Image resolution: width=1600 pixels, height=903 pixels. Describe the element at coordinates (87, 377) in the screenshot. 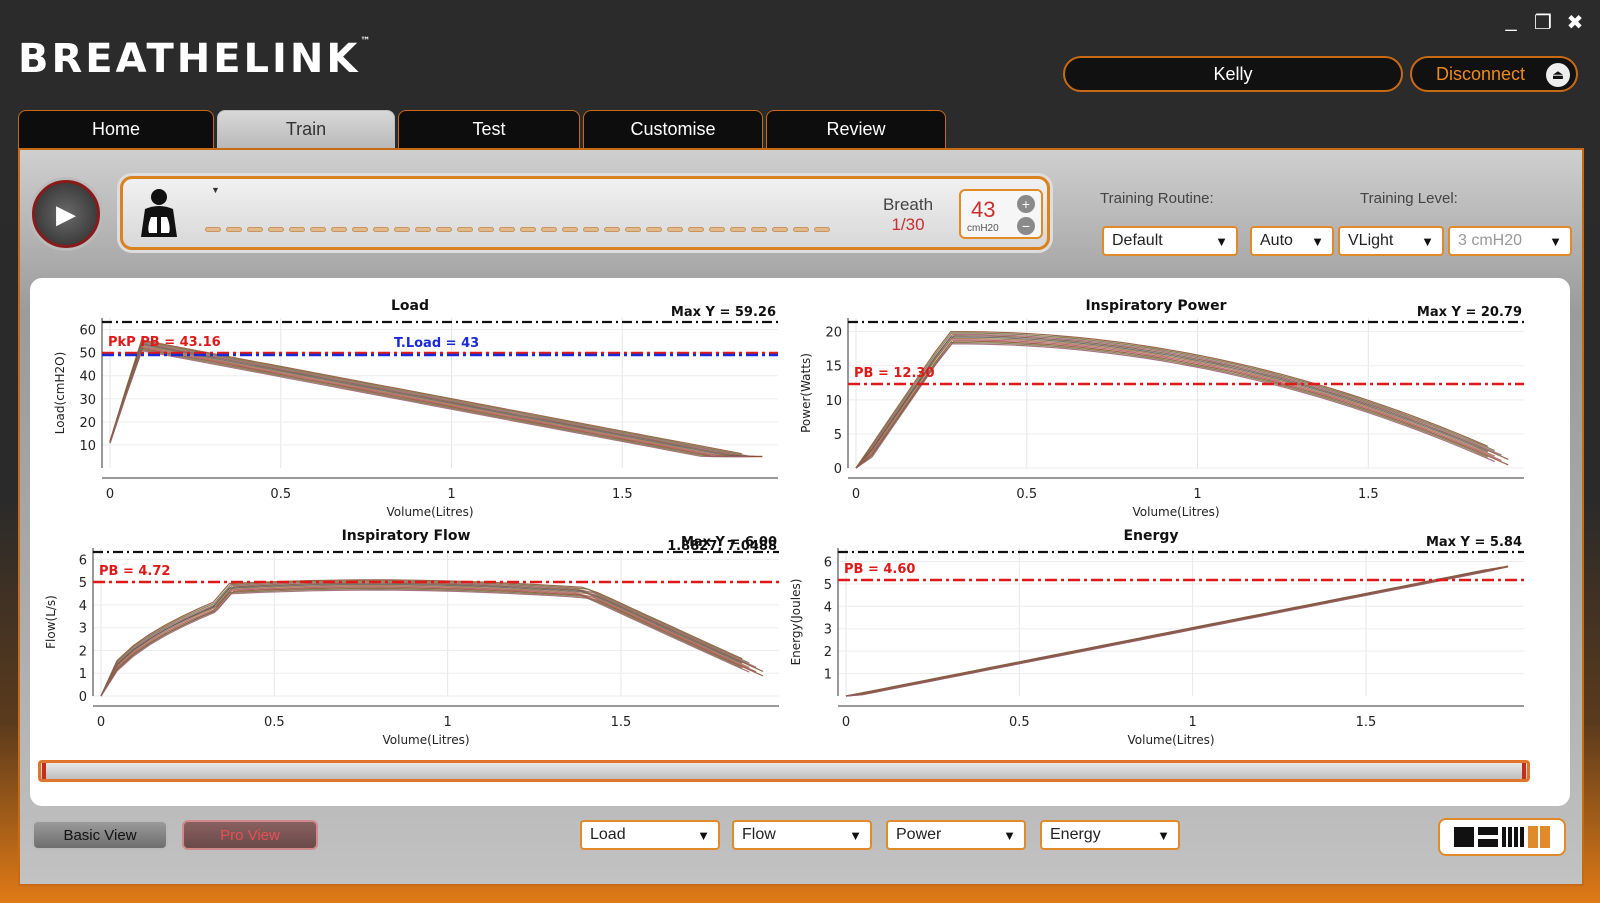

I see `y-tick-label: 40` at that location.